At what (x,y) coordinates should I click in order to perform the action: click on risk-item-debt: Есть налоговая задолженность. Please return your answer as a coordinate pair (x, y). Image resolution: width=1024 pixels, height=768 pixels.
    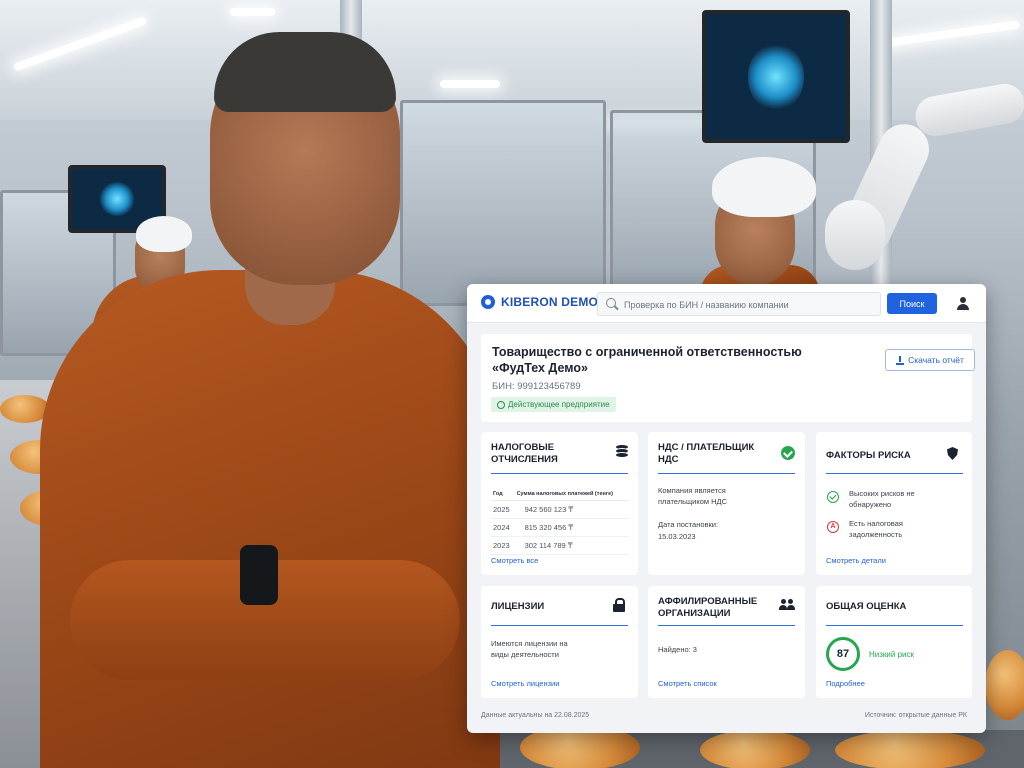
    Looking at the image, I should click on (876, 529).